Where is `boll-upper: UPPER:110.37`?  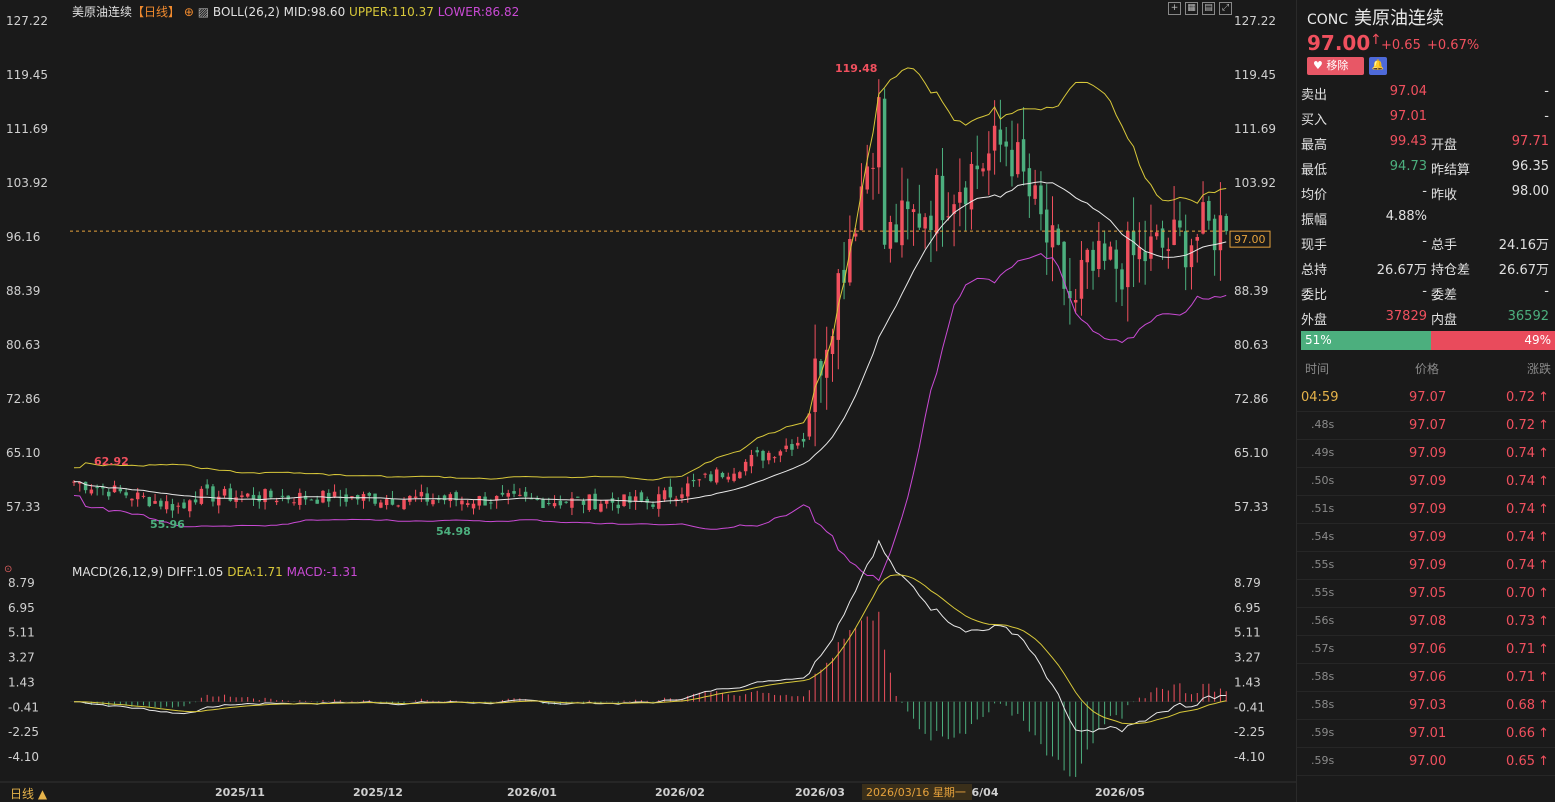
boll-upper: UPPER:110.37 is located at coordinates (391, 12).